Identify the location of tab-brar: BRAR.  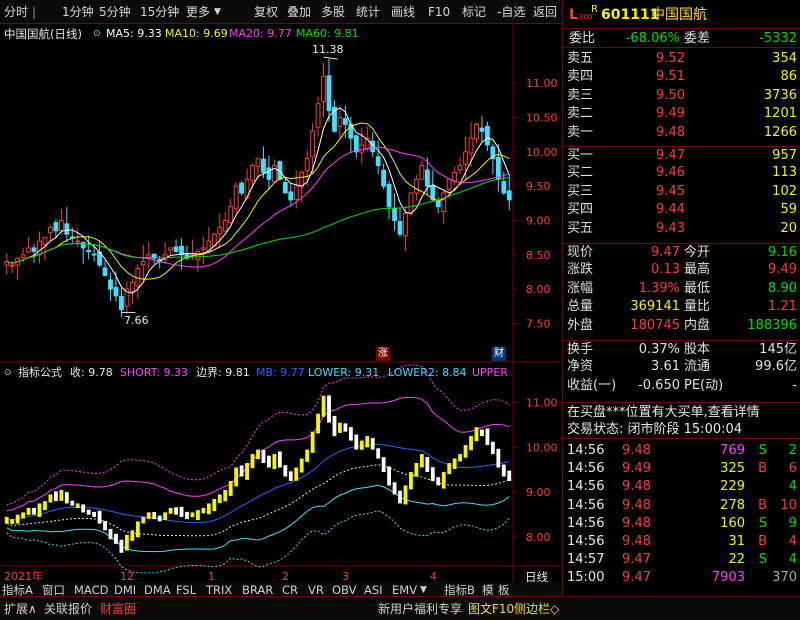
(257, 590).